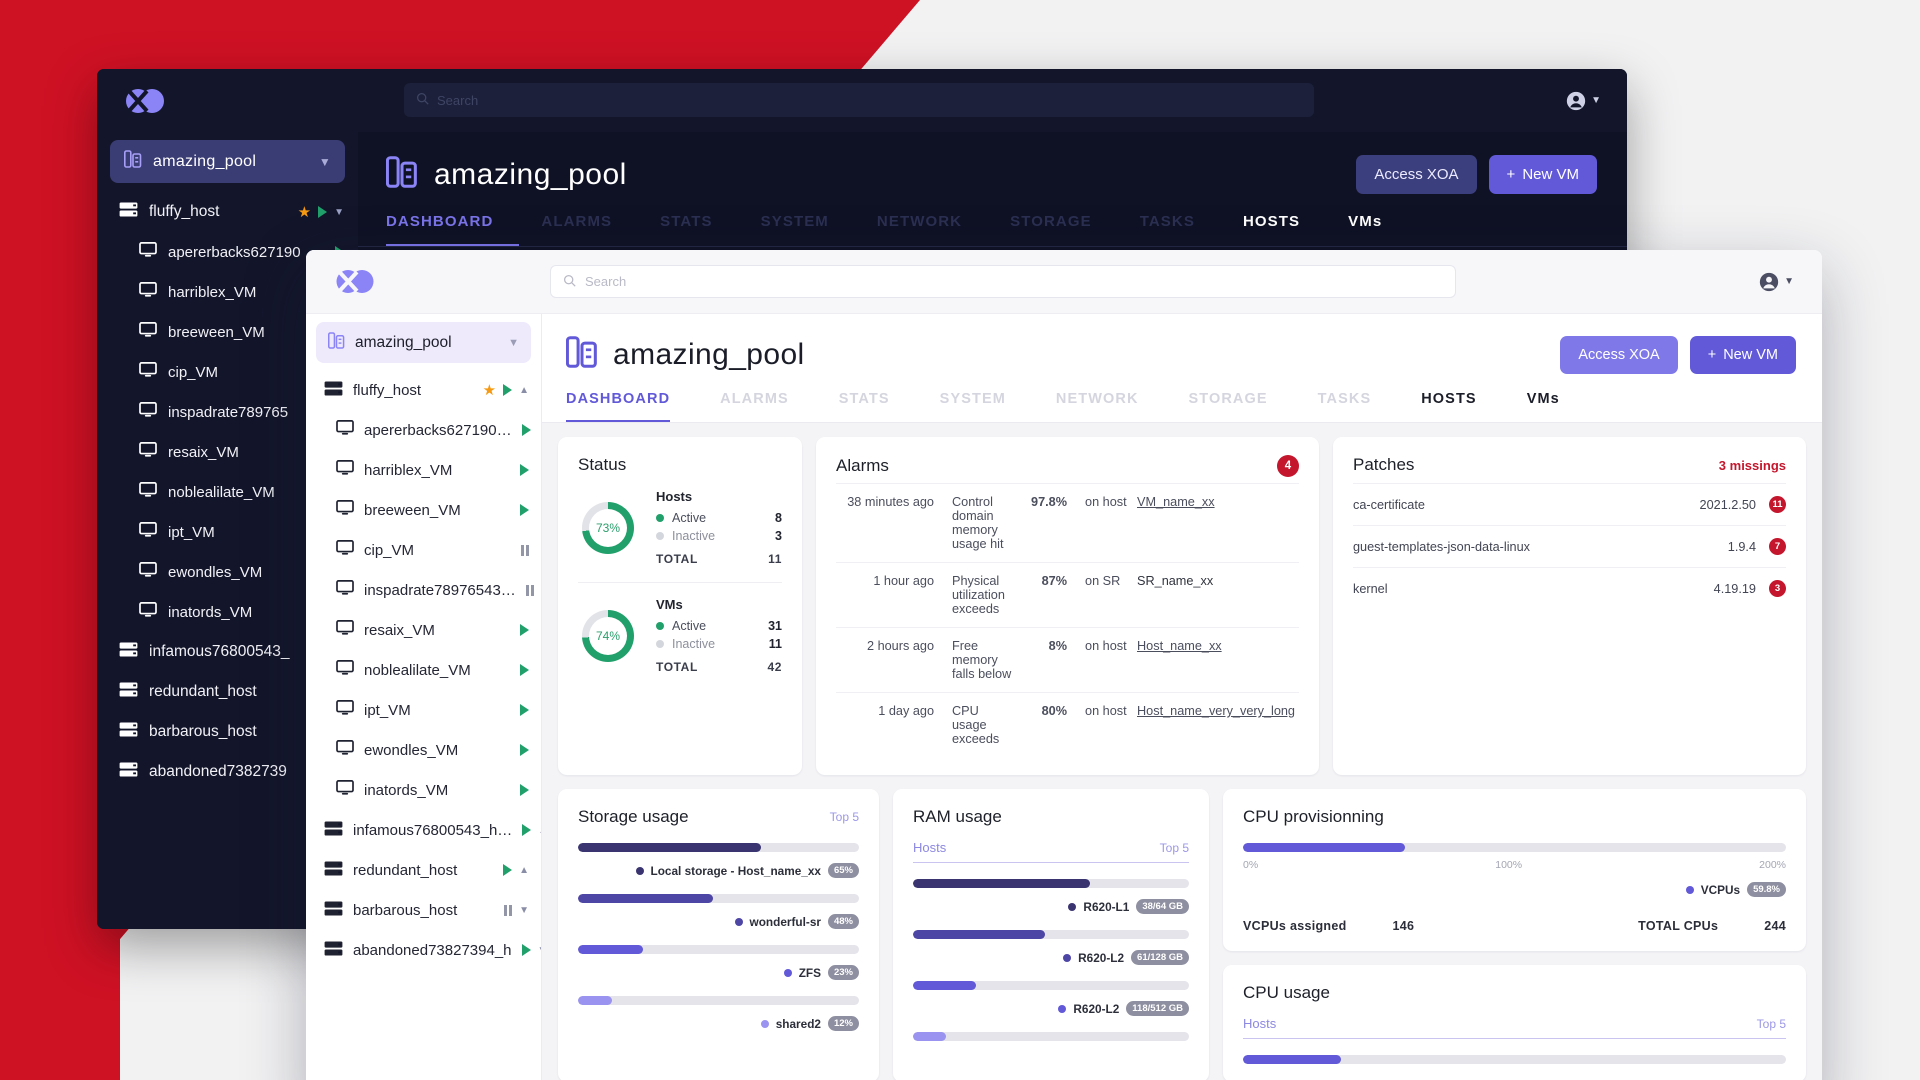 This screenshot has width=1920, height=1080. I want to click on sidebar-item-breeween-vm: breeween_VM, so click(423, 510).